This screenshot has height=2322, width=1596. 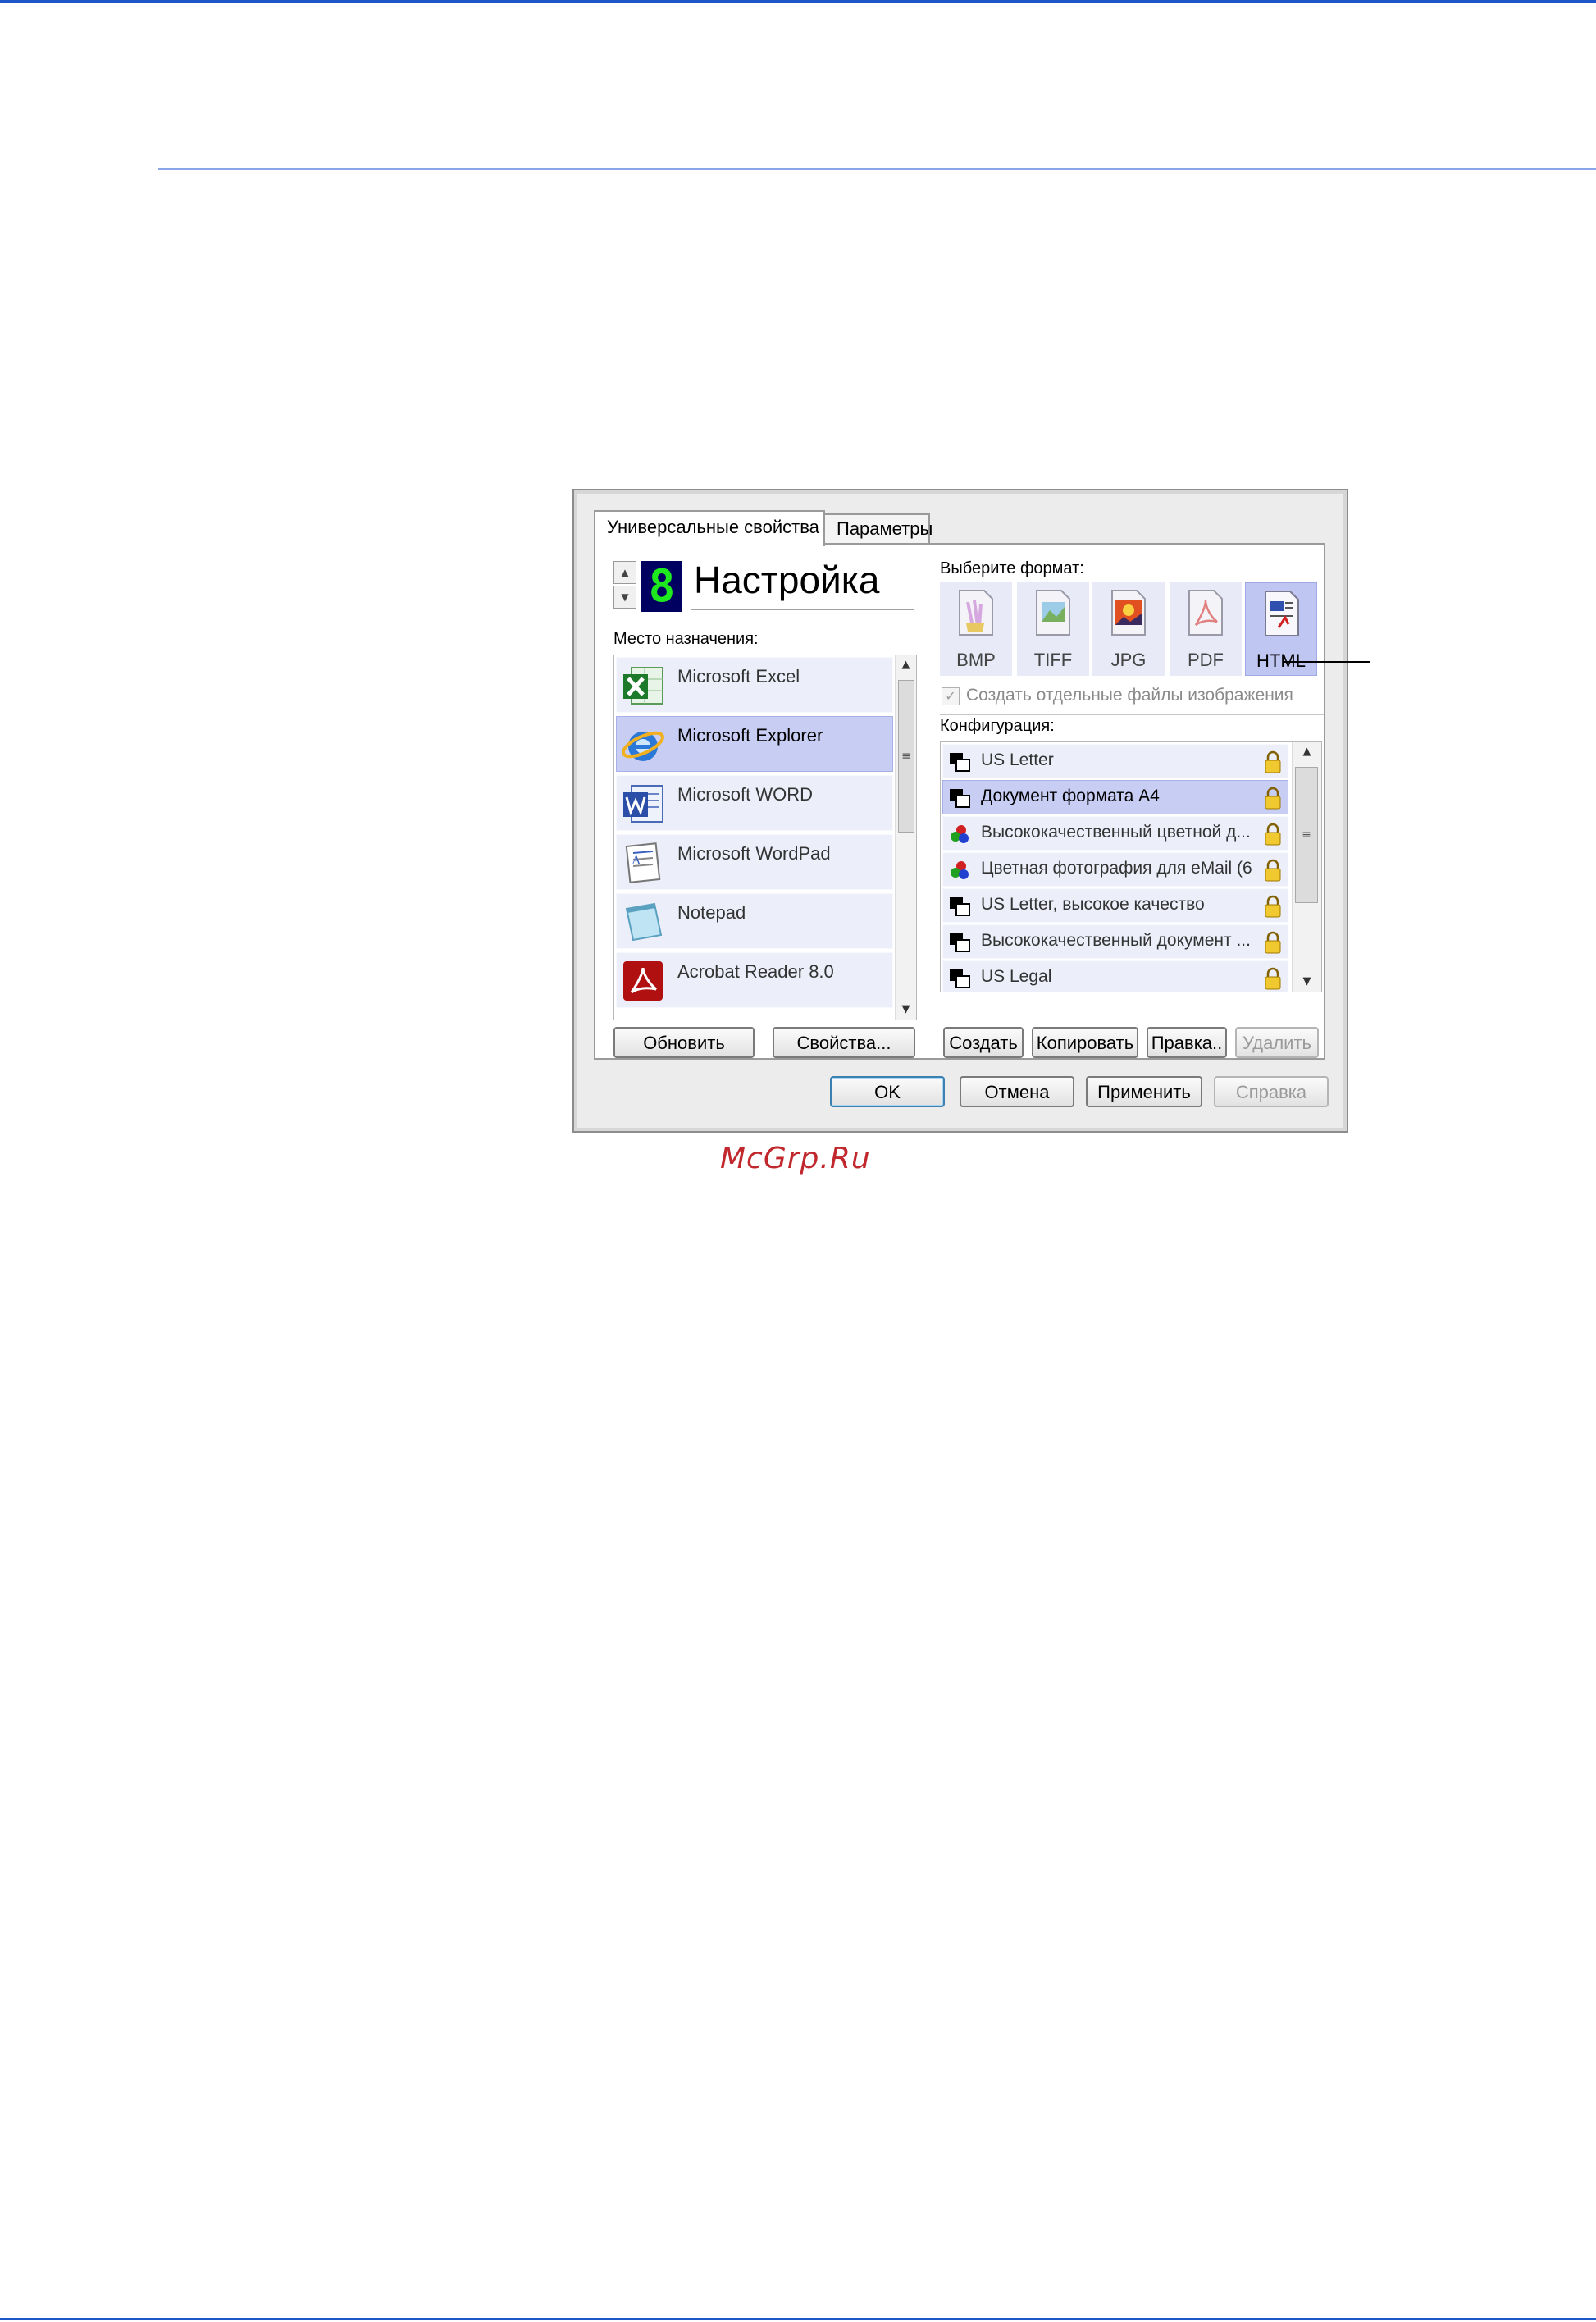 What do you see at coordinates (905, 837) in the screenshot?
I see `destination-scrollbar: ▲ ≡ ▼` at bounding box center [905, 837].